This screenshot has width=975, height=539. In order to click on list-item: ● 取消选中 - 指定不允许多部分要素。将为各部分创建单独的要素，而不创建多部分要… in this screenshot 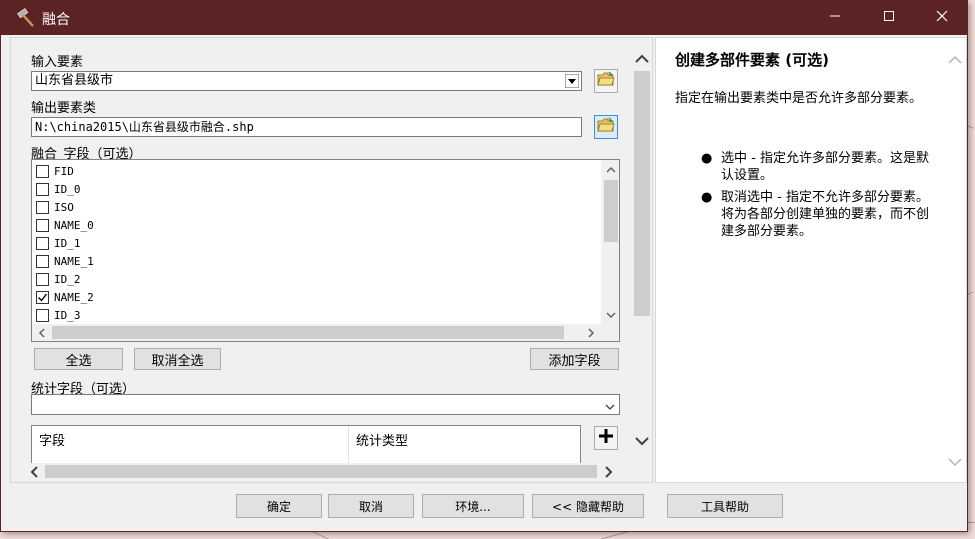, I will do `click(821, 214)`.